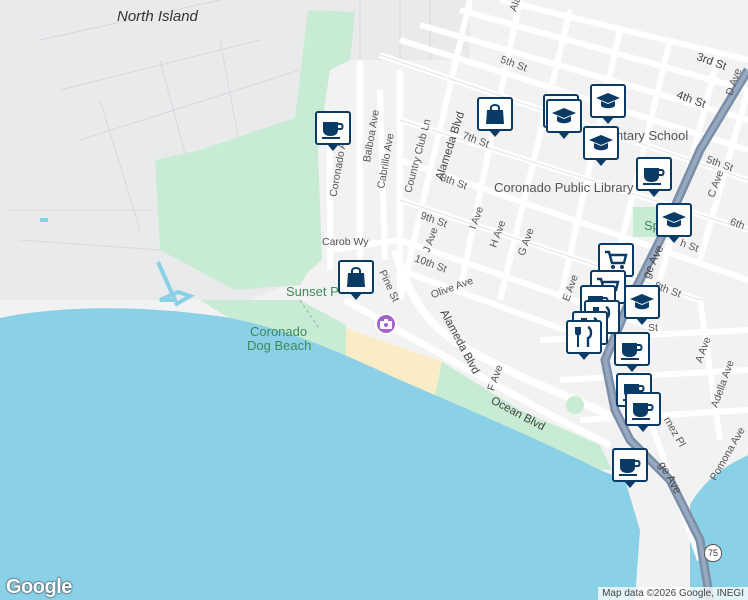 The width and height of the screenshot is (748, 600). What do you see at coordinates (157, 16) in the screenshot?
I see `north-island-label: North Island` at bounding box center [157, 16].